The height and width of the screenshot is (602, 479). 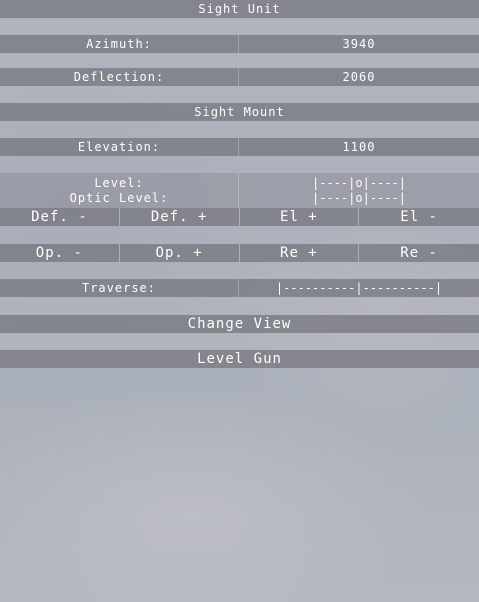 What do you see at coordinates (359, 147) in the screenshot?
I see `elevation-value: 1100` at bounding box center [359, 147].